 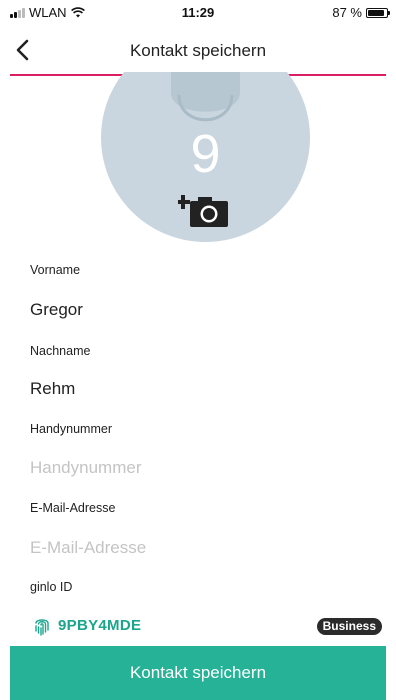 I want to click on business-badge: Business, so click(x=349, y=626).